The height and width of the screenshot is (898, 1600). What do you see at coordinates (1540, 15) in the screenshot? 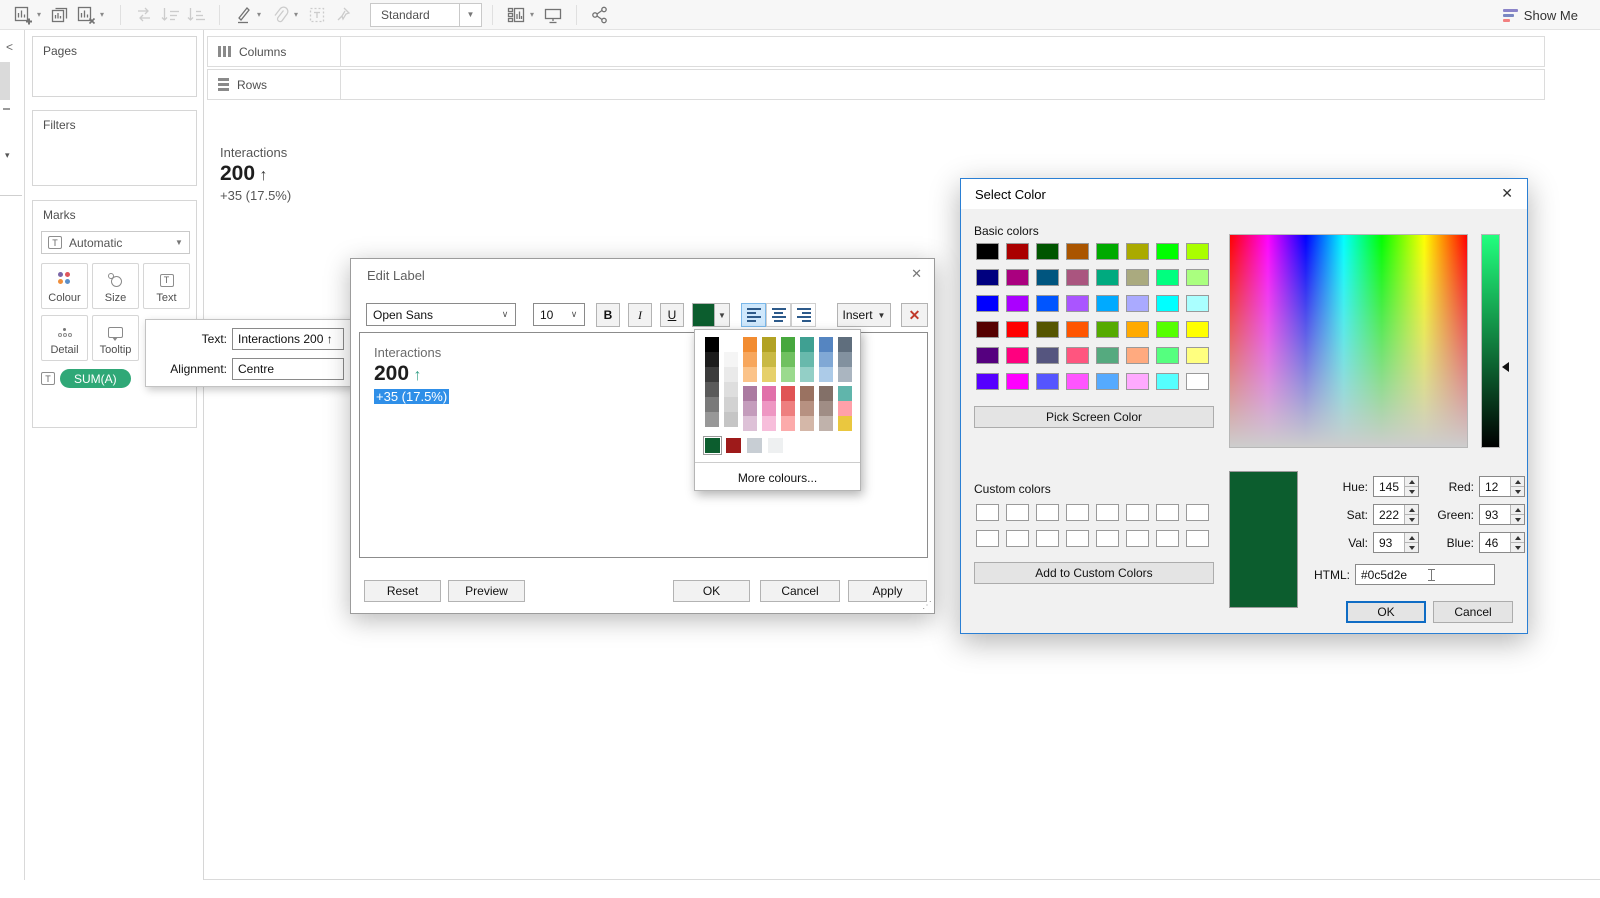
I see `show-me-button: Show Me` at bounding box center [1540, 15].